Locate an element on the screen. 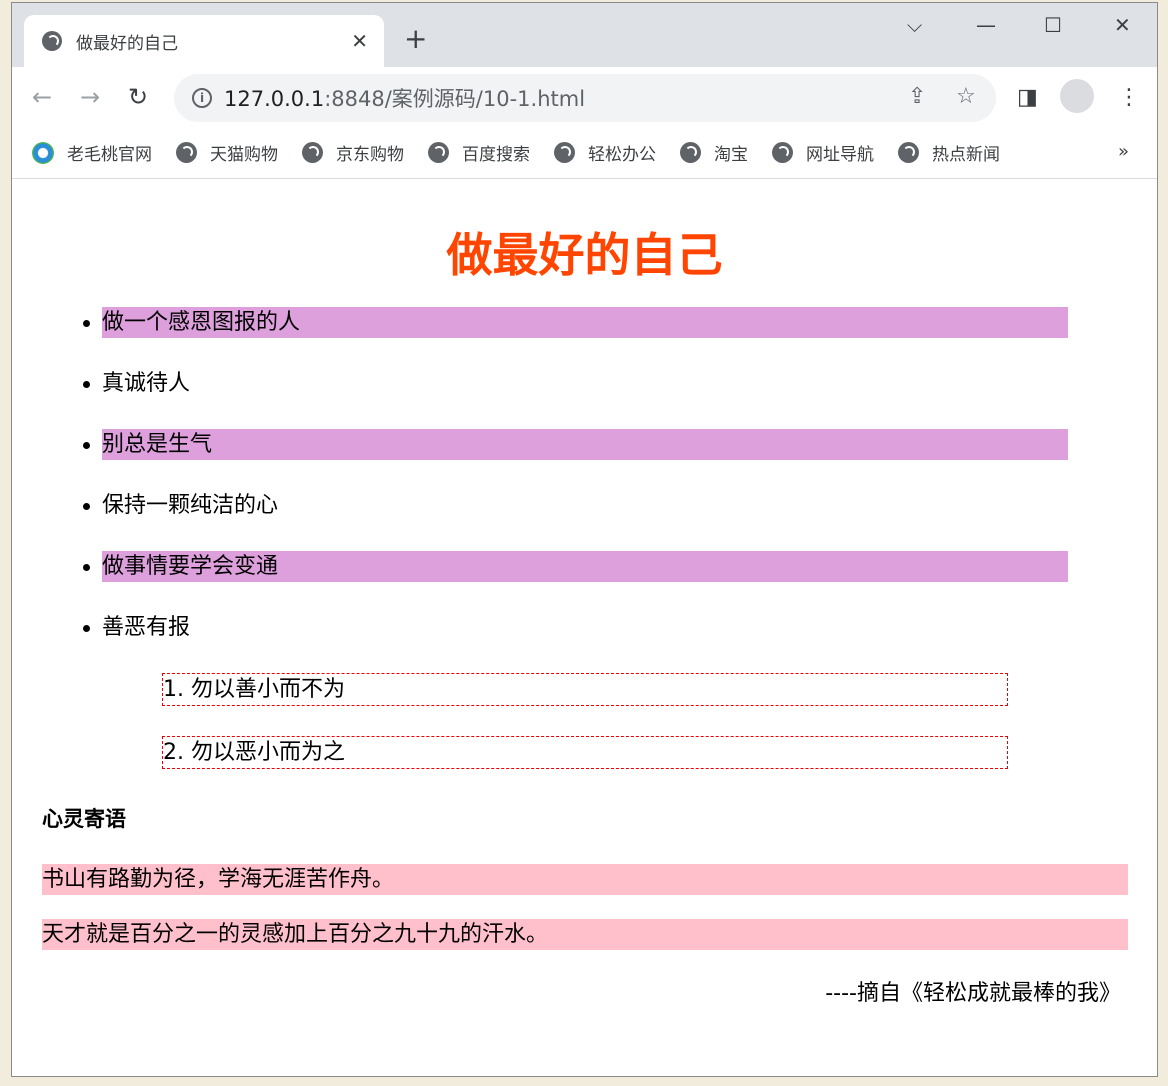 The image size is (1168, 1086). address-bar: i 127.0.0.1:8848/案例源码/10-1.html ⇪ ☆ is located at coordinates (585, 98).